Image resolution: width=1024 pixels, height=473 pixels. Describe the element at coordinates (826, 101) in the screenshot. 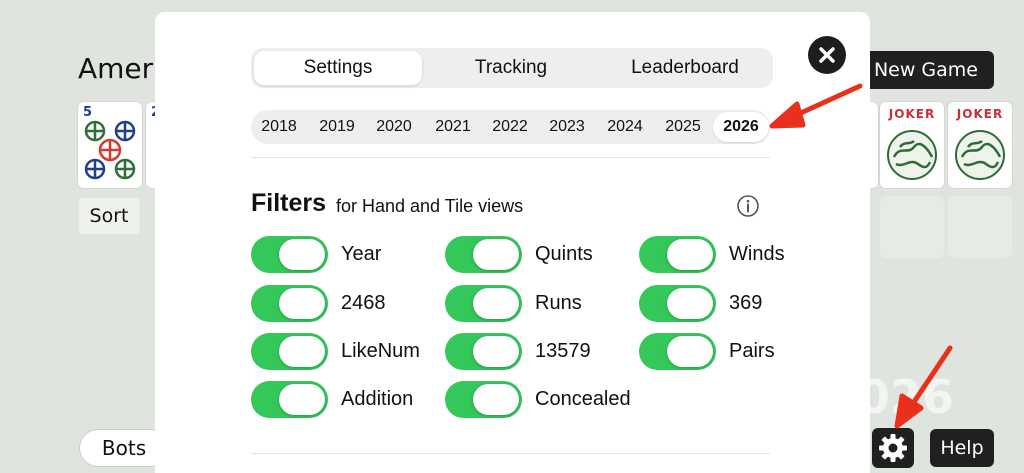

I see `arrow-to-year-2026` at that location.